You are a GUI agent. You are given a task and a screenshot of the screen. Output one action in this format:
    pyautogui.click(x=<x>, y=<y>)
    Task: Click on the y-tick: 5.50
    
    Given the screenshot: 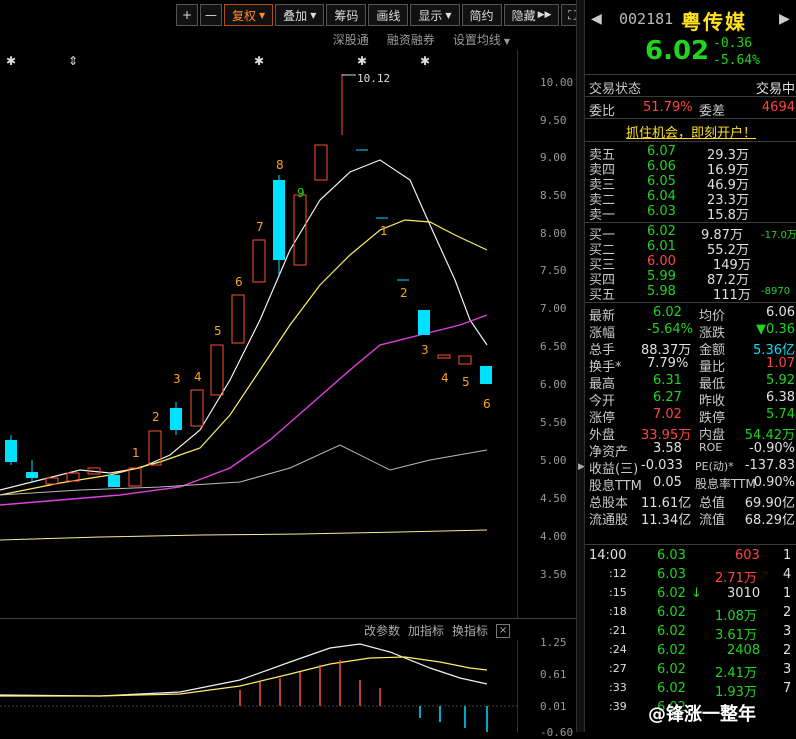 What is the action you would take?
    pyautogui.click(x=553, y=422)
    